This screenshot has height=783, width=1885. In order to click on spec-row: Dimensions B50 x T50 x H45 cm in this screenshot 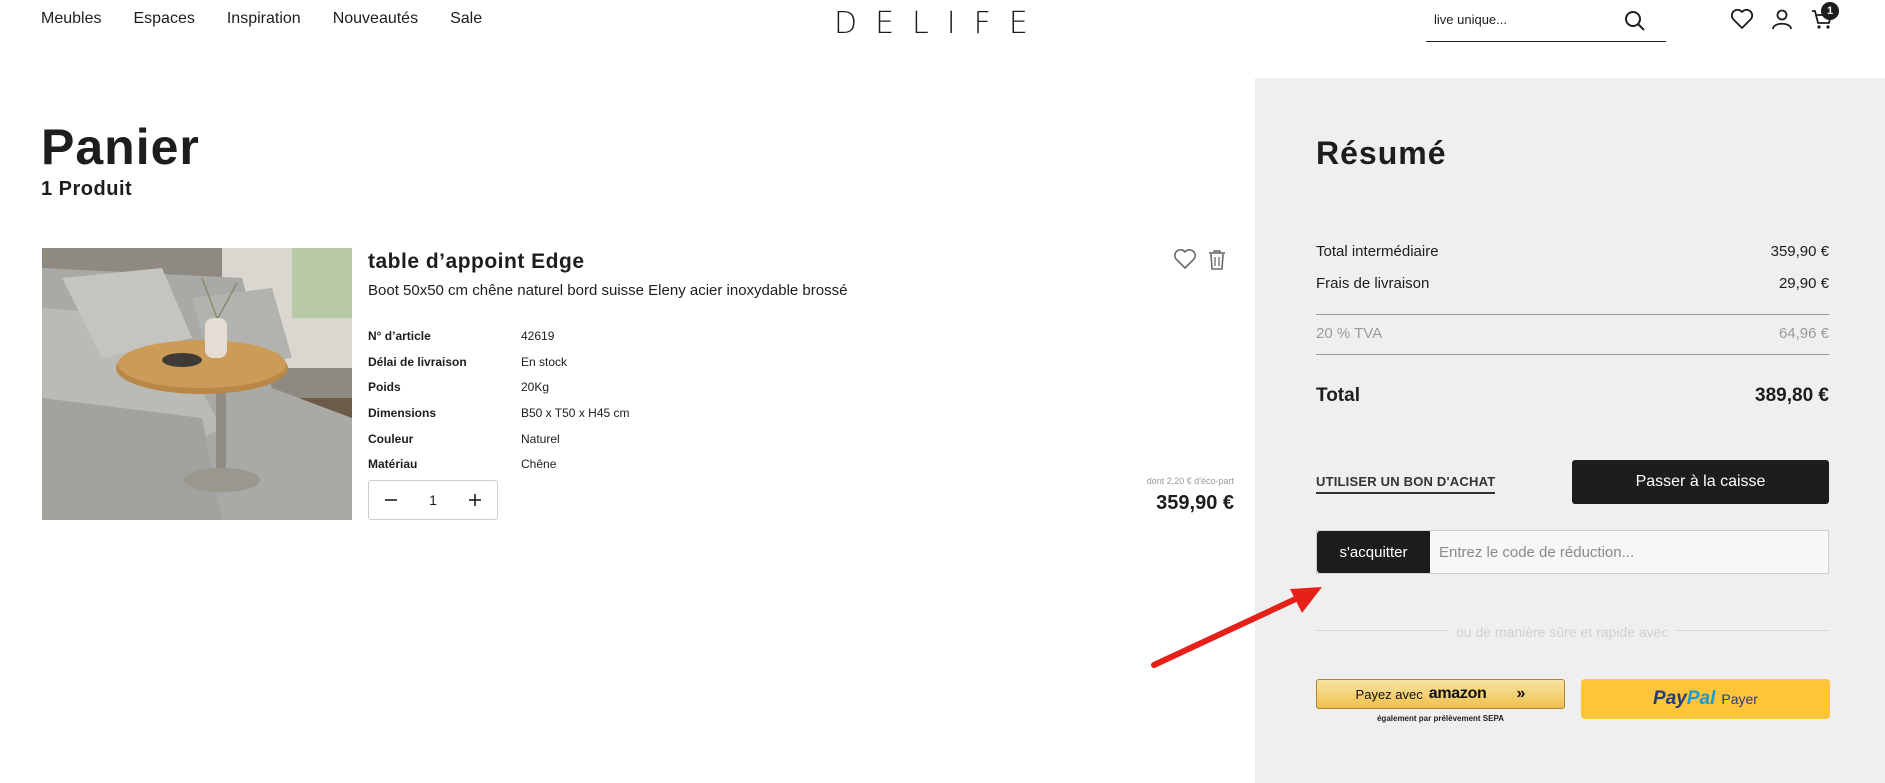, I will do `click(499, 413)`.